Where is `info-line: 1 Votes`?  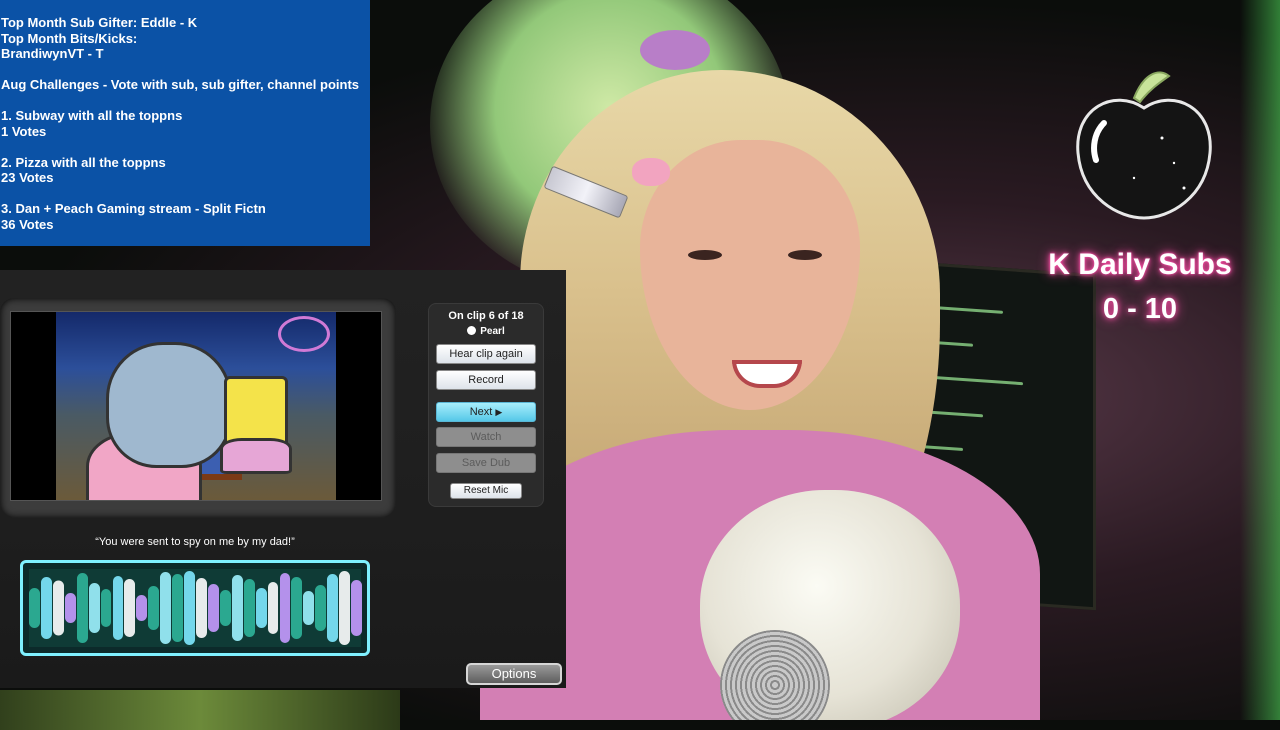 info-line: 1 Votes is located at coordinates (24, 131).